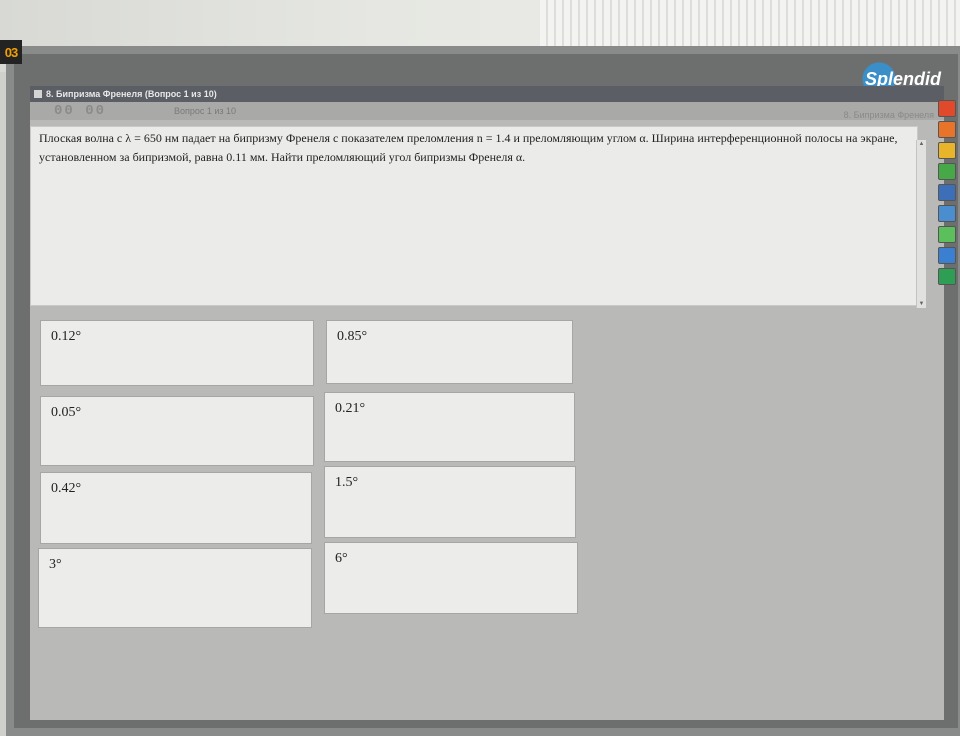 This screenshot has width=960, height=736. Describe the element at coordinates (450, 502) in the screenshot. I see `answer-option-6: 1.5°` at that location.